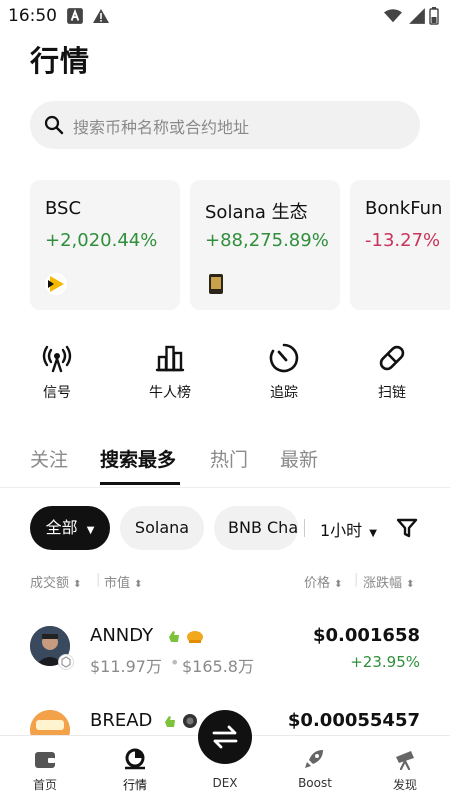 The width and height of the screenshot is (450, 801). What do you see at coordinates (229, 458) in the screenshot?
I see `tab-hot: 热门` at bounding box center [229, 458].